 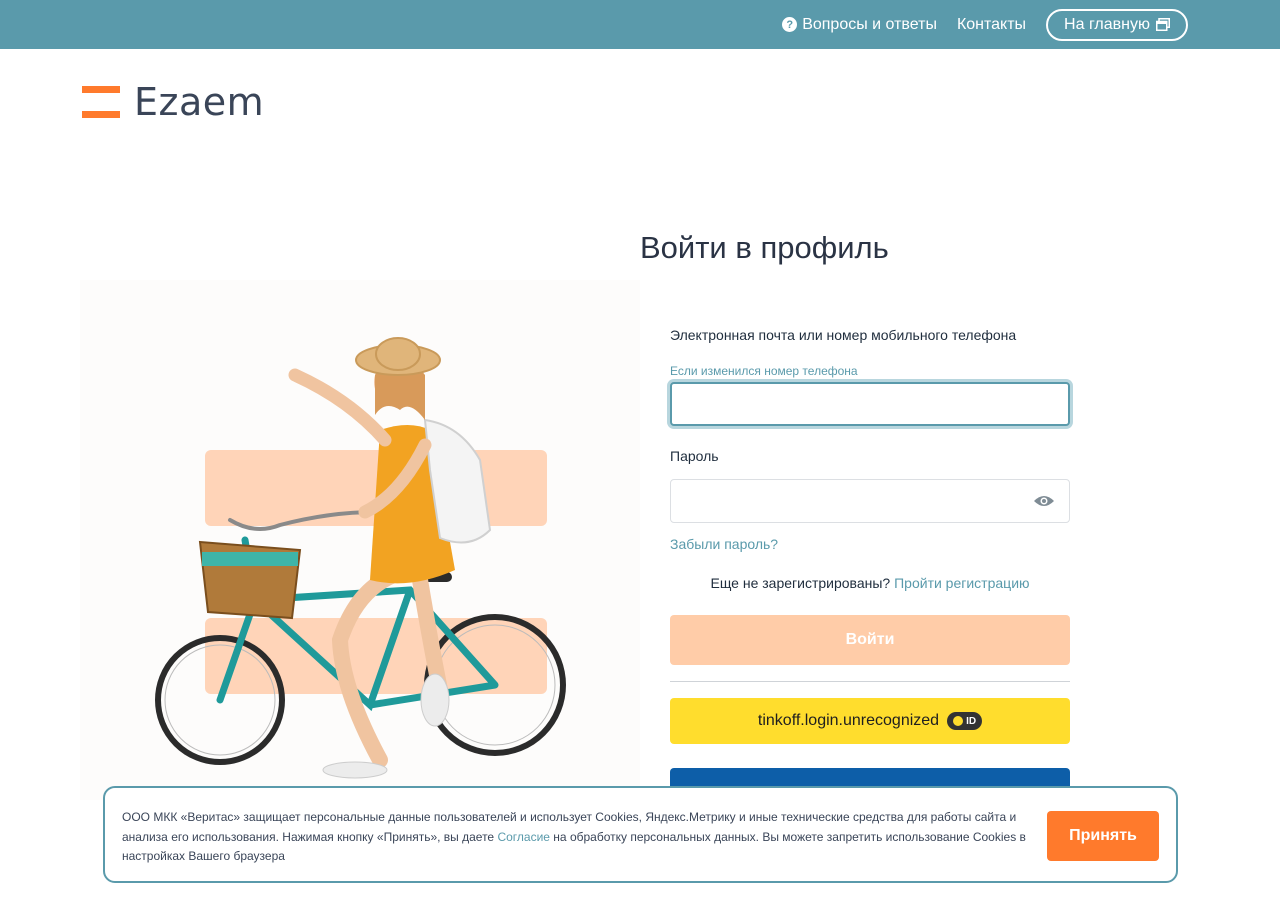 I want to click on logo: Ezaem, so click(x=173, y=102).